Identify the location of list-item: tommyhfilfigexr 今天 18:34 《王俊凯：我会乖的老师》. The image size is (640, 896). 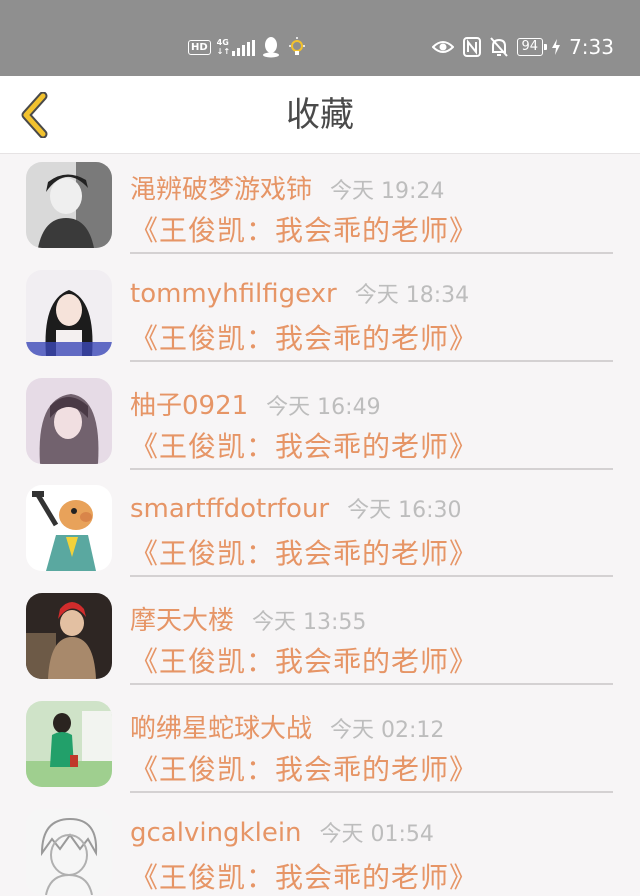
(320, 317).